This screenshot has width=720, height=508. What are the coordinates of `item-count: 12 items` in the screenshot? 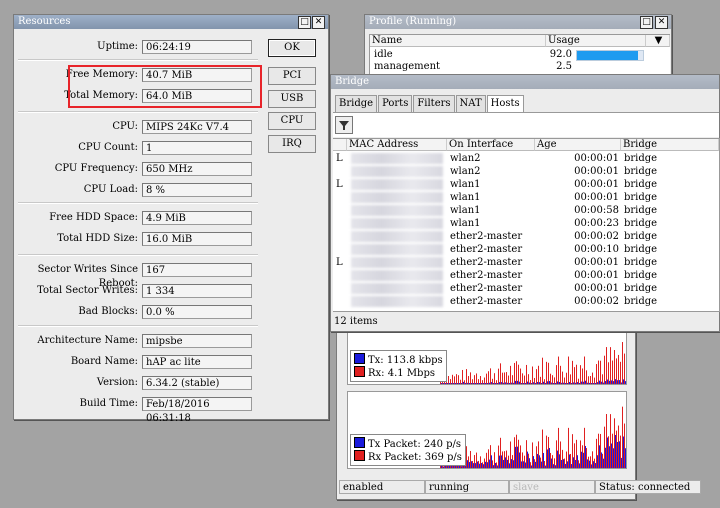 It's located at (356, 321).